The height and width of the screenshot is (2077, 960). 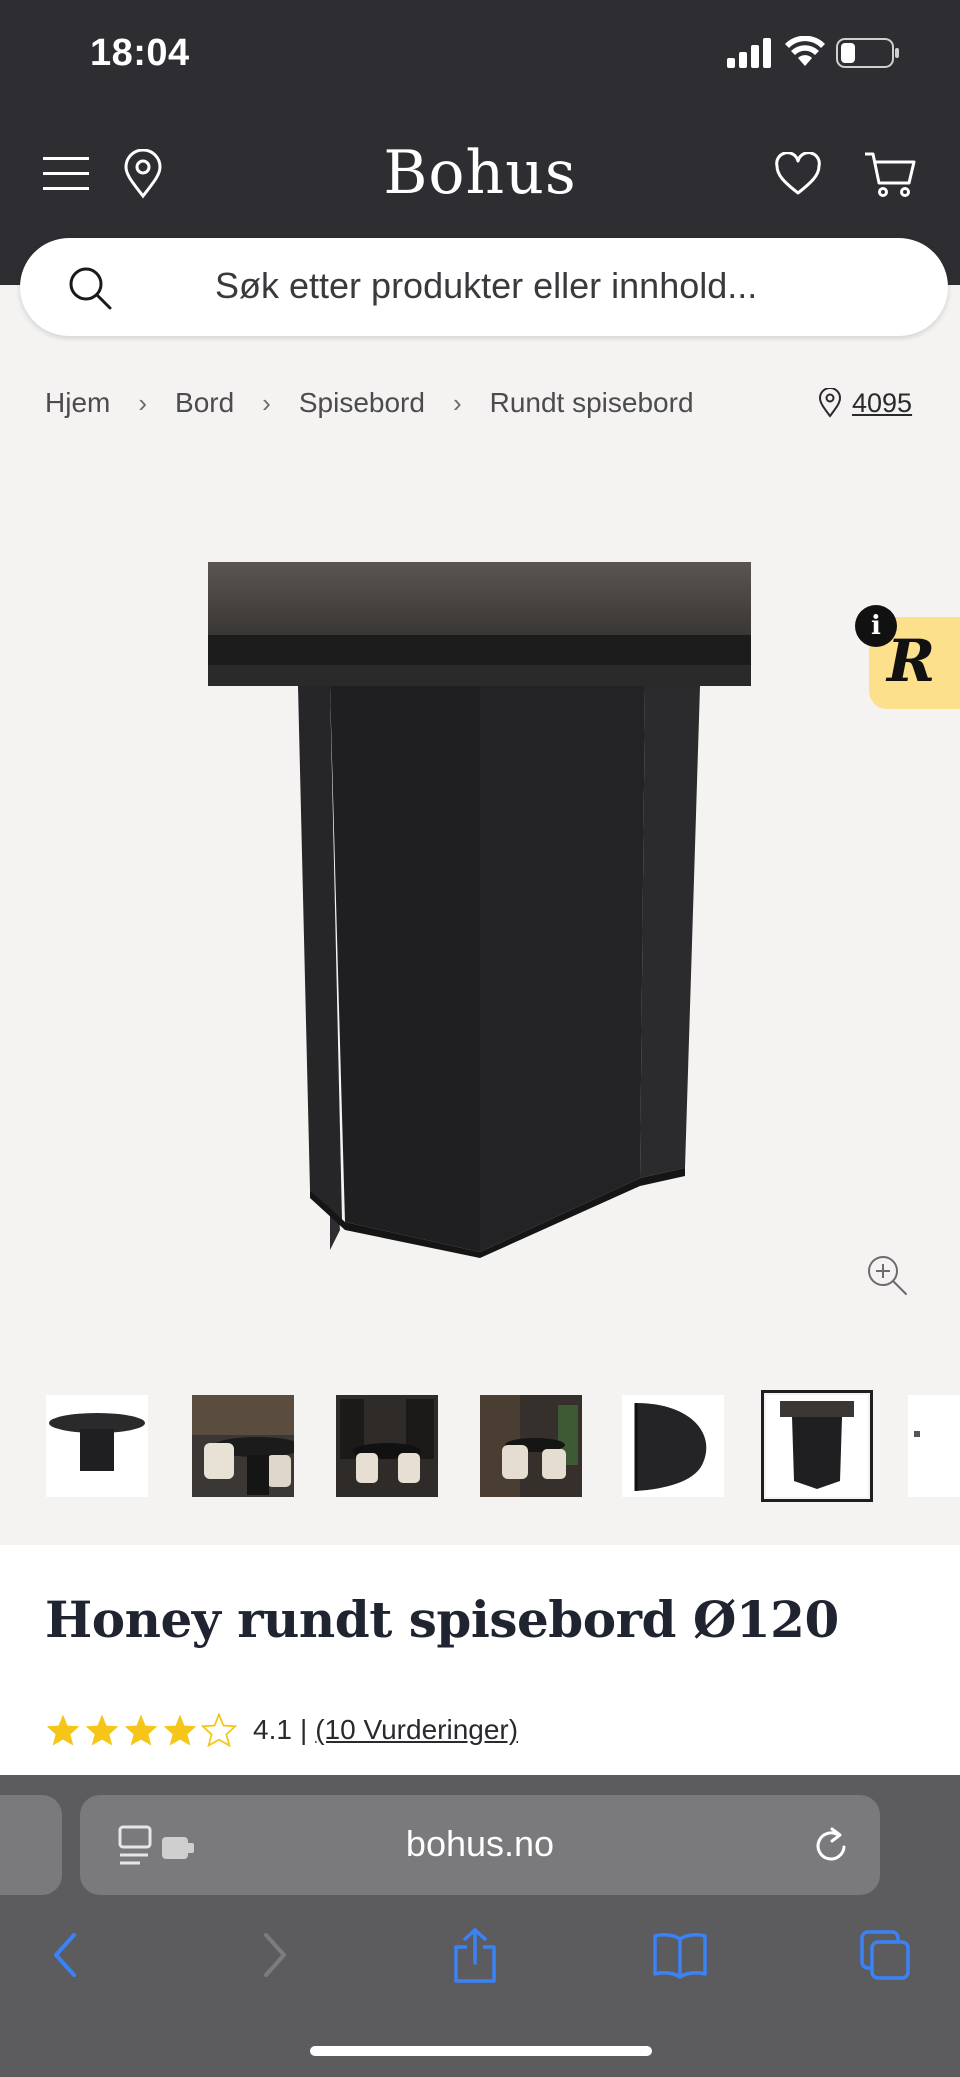 I want to click on product-title: Honey rundt spisebord Ø120, so click(x=442, y=1619).